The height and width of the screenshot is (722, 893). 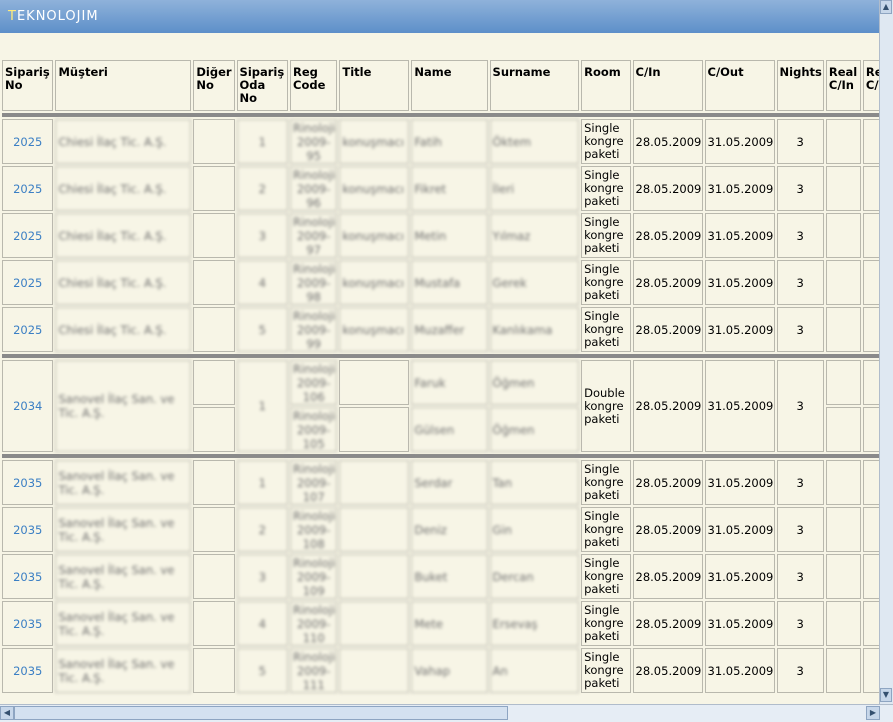 What do you see at coordinates (262, 85) in the screenshot?
I see `col-header: Sipariş Oda No` at bounding box center [262, 85].